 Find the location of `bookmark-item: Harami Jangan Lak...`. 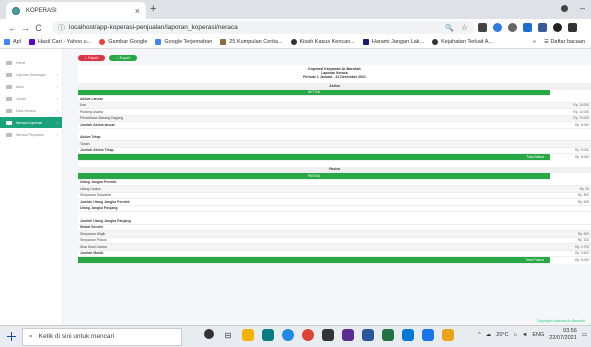

bookmark-item: Harami Jangan Lak... is located at coordinates (393, 42).